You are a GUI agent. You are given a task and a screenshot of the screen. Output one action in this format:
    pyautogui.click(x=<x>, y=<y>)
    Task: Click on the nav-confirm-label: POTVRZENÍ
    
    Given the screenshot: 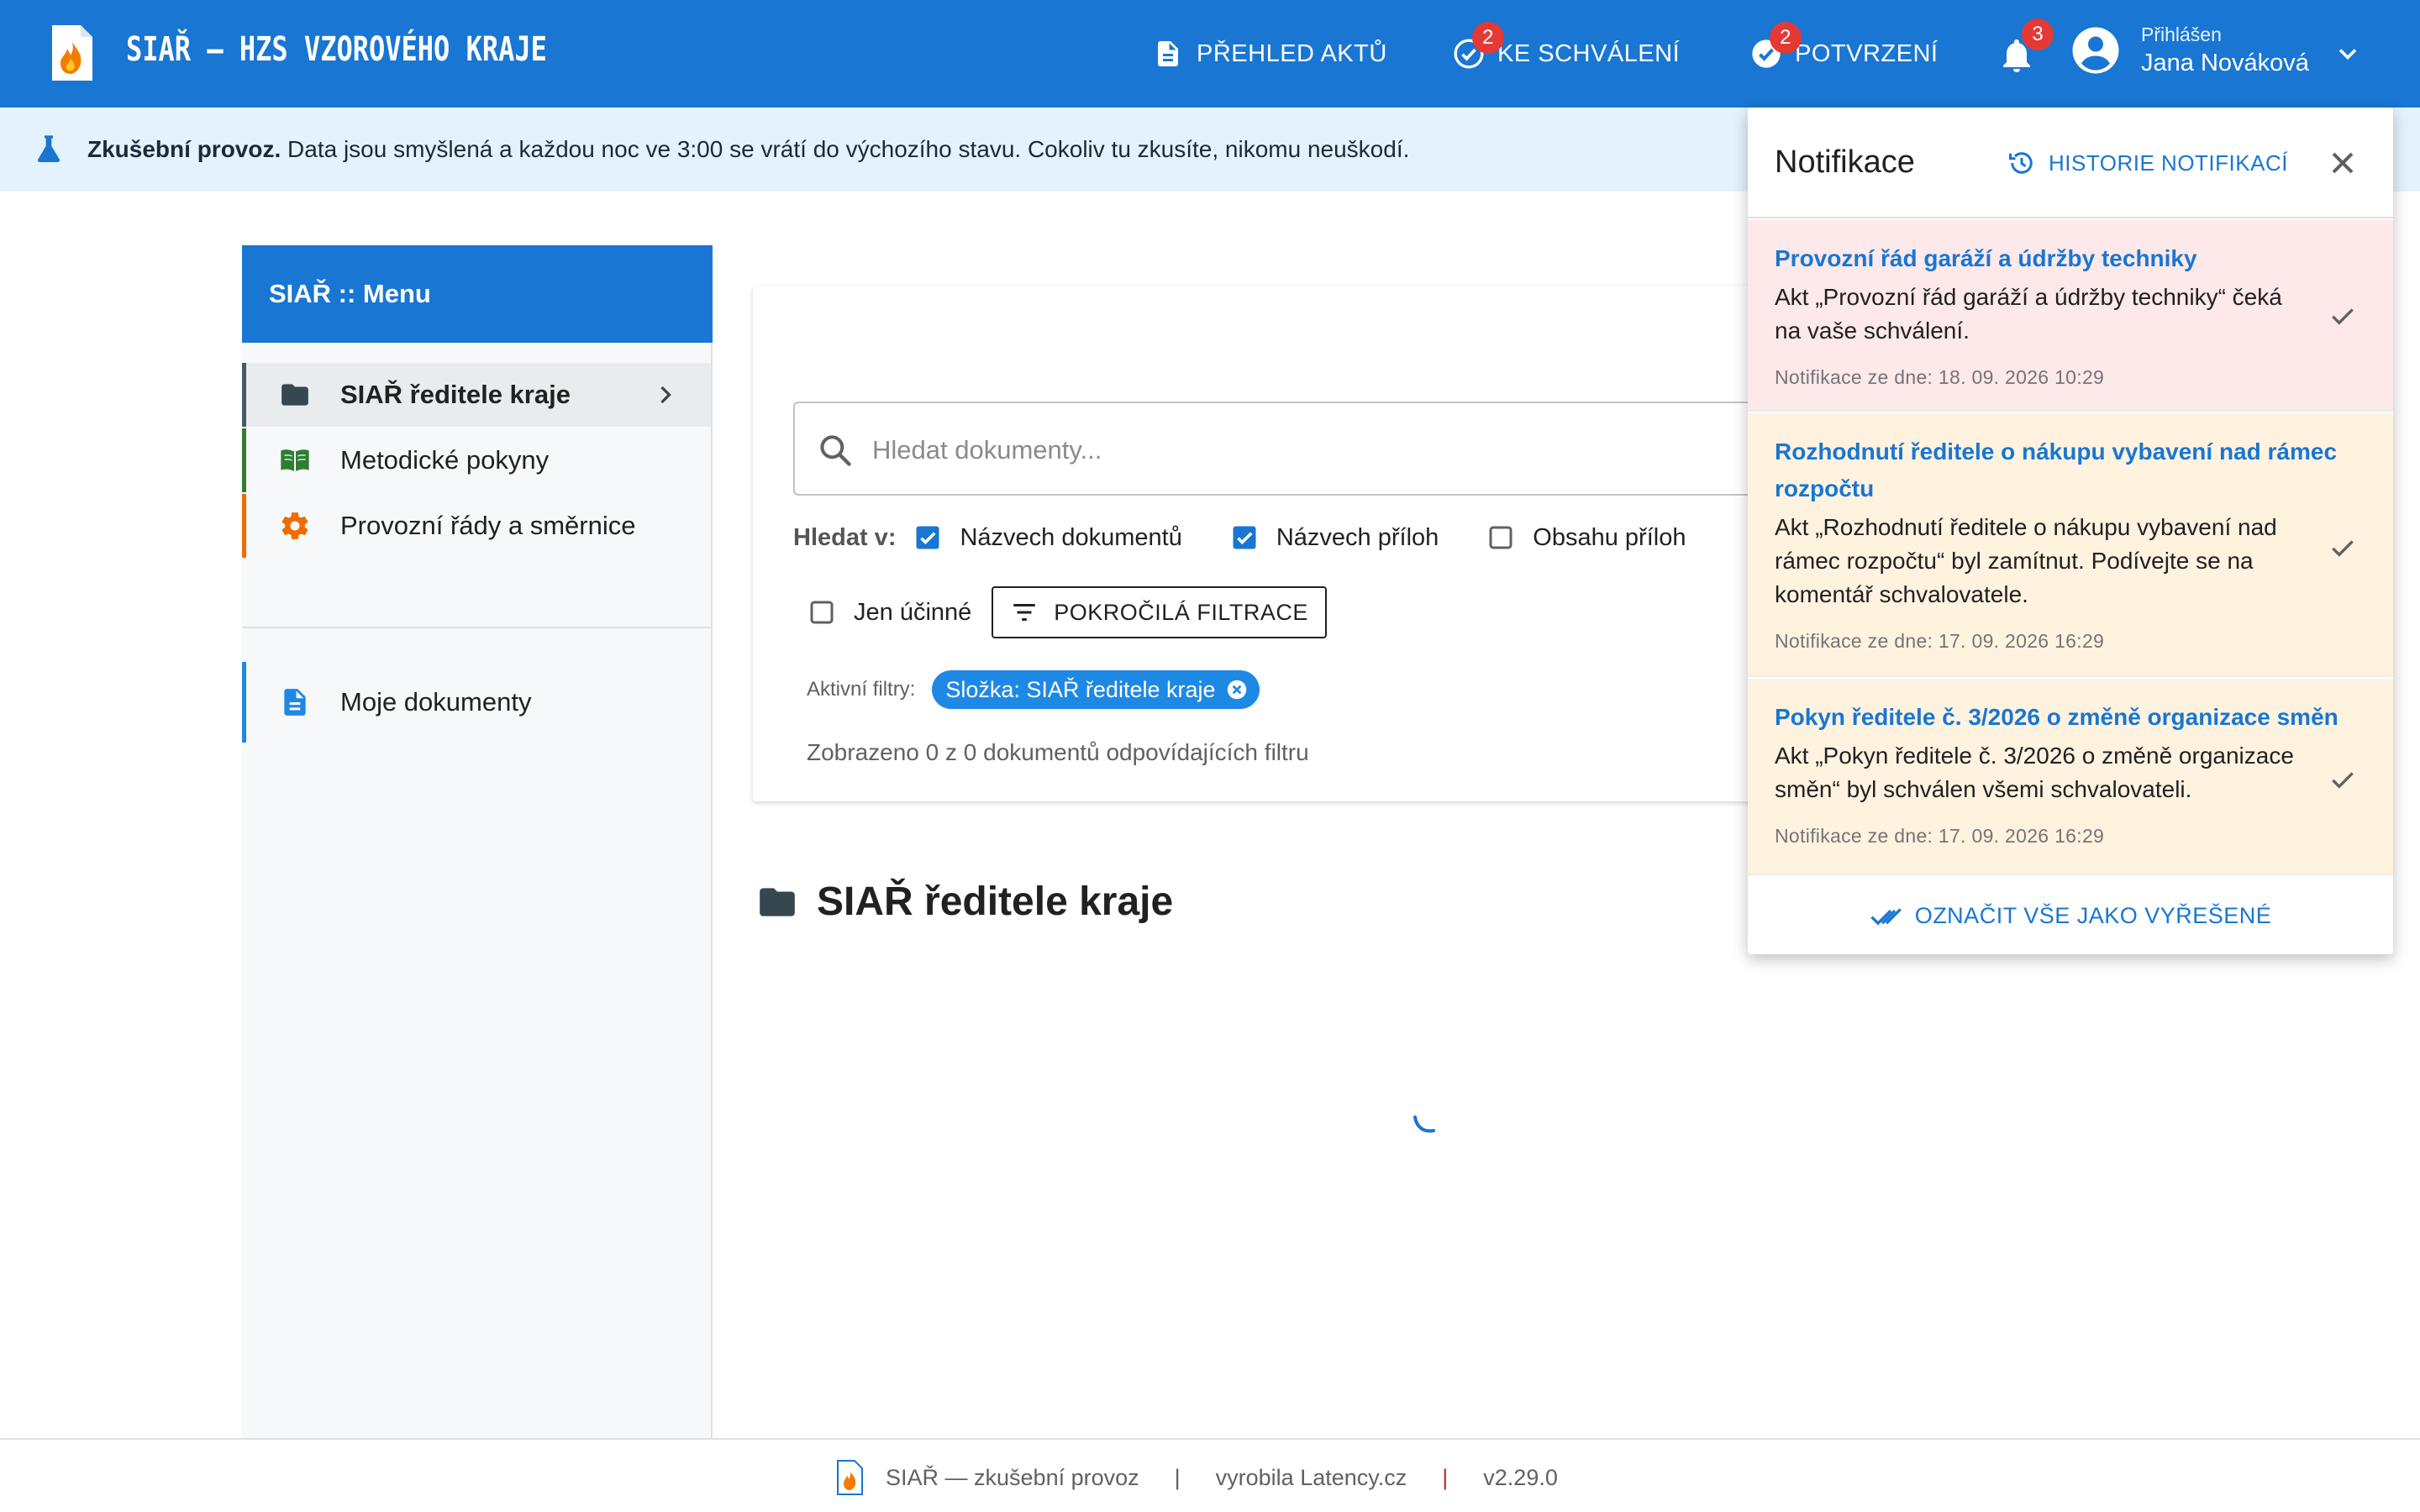 What is the action you would take?
    pyautogui.click(x=1867, y=53)
    